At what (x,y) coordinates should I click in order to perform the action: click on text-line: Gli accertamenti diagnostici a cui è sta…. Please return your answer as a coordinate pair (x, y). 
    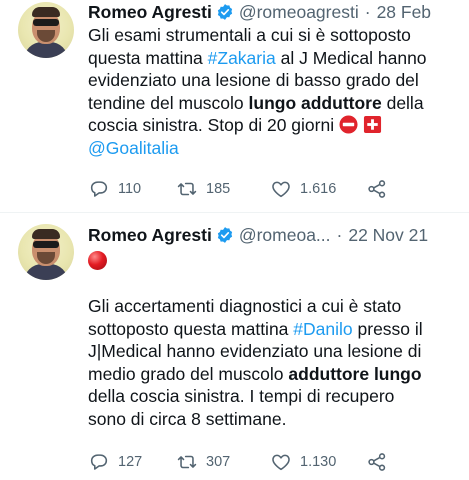
    Looking at the image, I should click on (245, 306).